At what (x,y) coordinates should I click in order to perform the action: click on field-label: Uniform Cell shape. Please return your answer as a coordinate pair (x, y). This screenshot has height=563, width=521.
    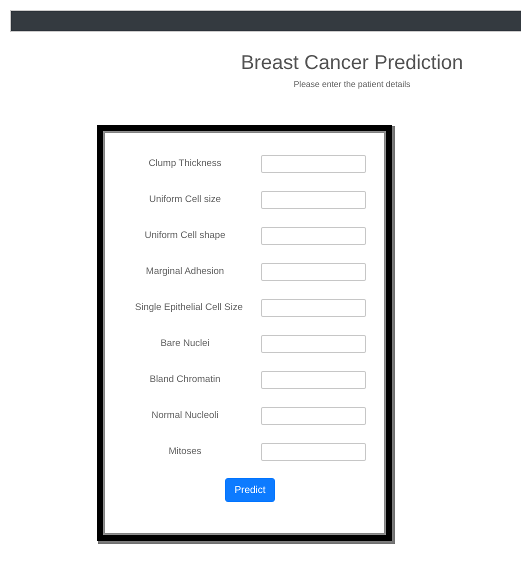
    Looking at the image, I should click on (185, 236).